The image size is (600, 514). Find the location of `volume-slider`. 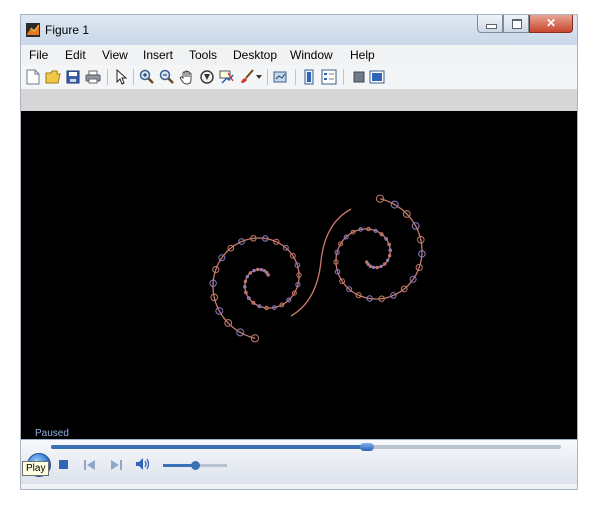

volume-slider is located at coordinates (195, 465).